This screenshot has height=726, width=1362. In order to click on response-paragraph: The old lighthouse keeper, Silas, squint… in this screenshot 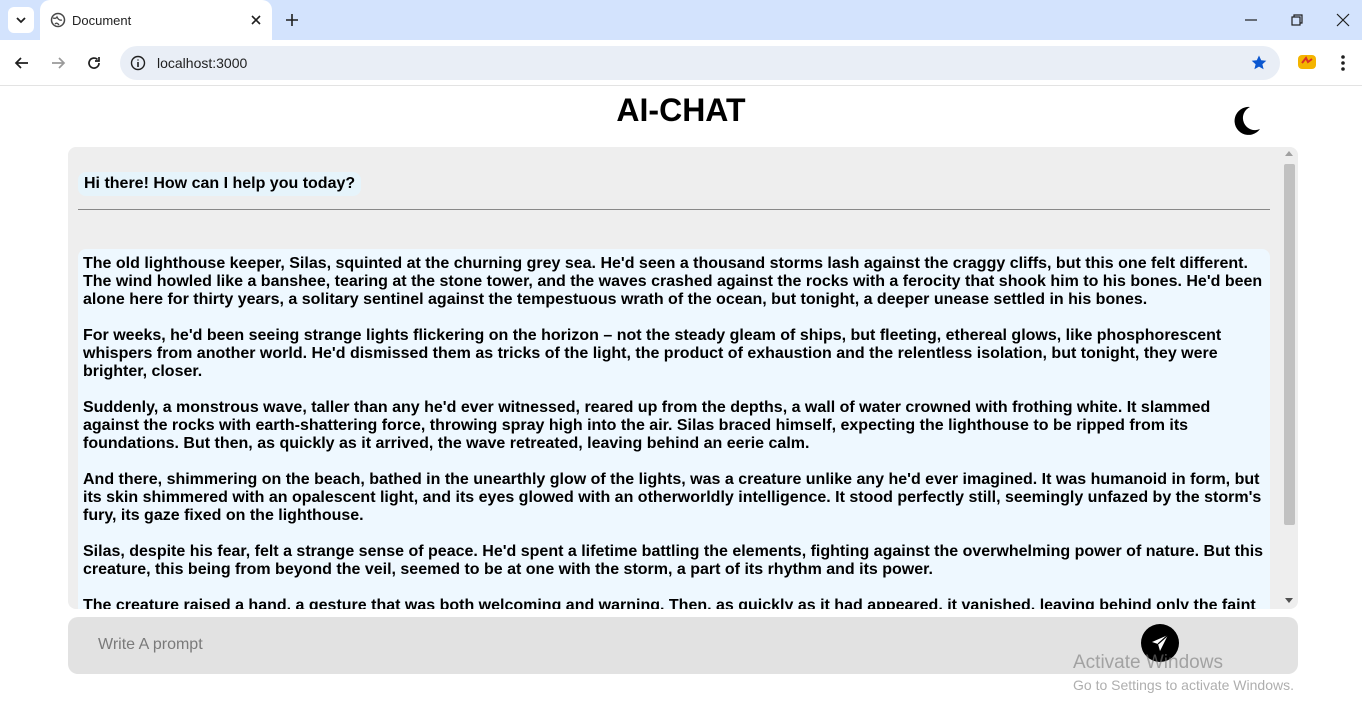, I will do `click(673, 281)`.